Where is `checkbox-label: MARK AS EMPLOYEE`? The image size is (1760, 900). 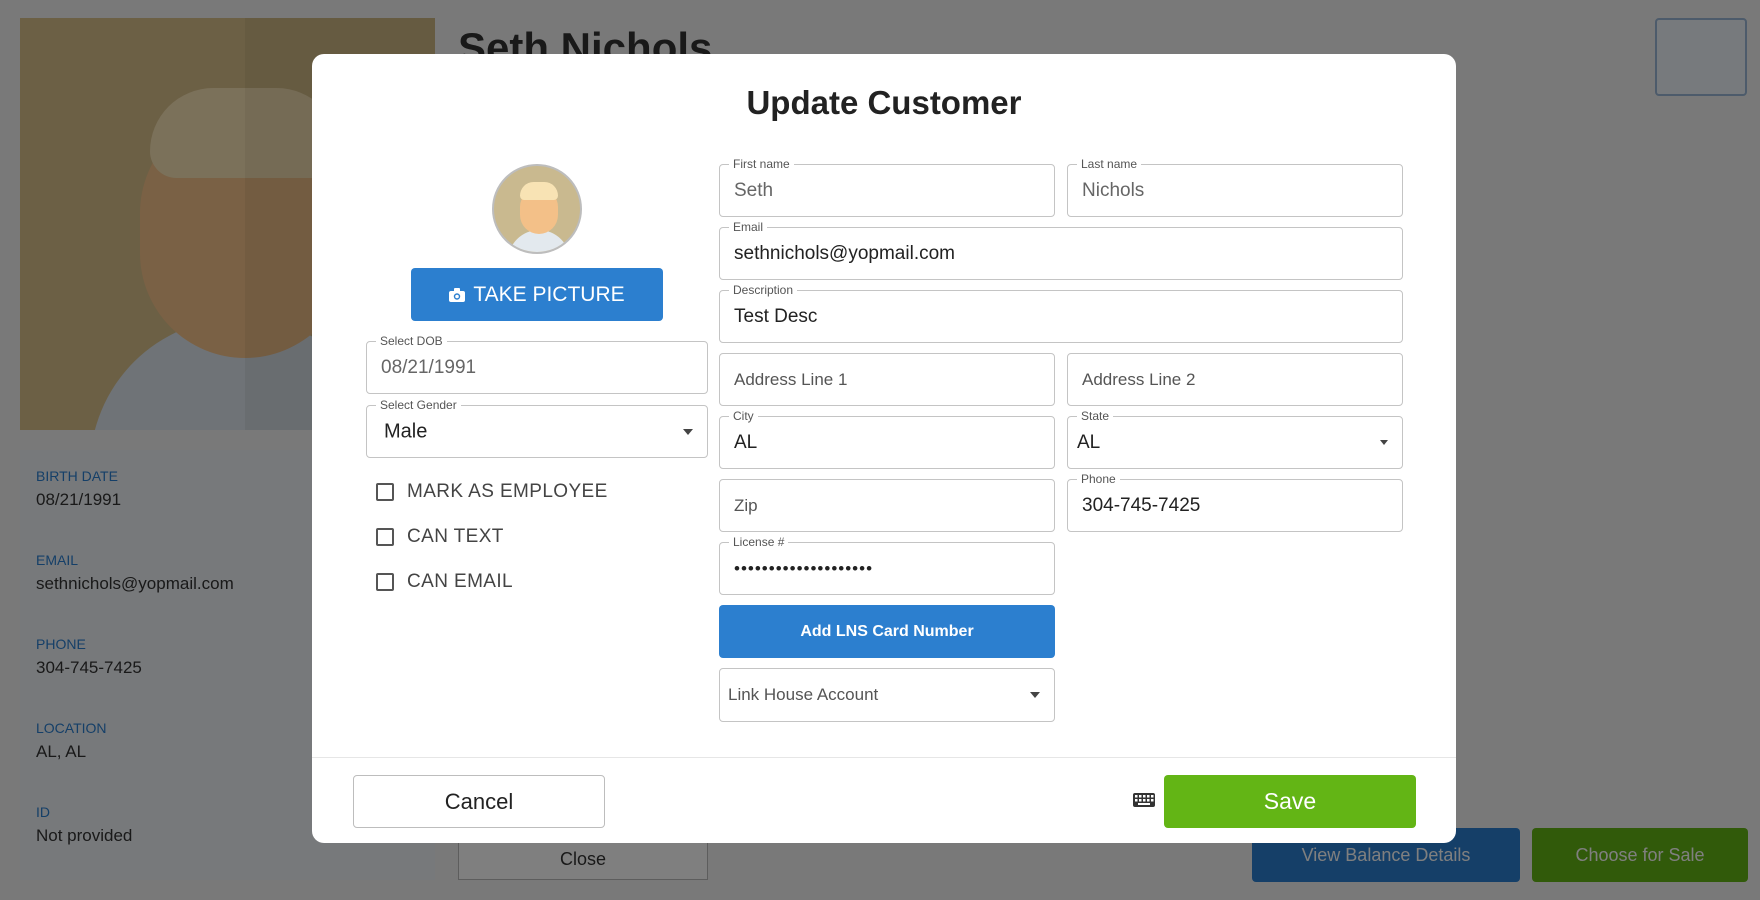
checkbox-label: MARK AS EMPLOYEE is located at coordinates (507, 491).